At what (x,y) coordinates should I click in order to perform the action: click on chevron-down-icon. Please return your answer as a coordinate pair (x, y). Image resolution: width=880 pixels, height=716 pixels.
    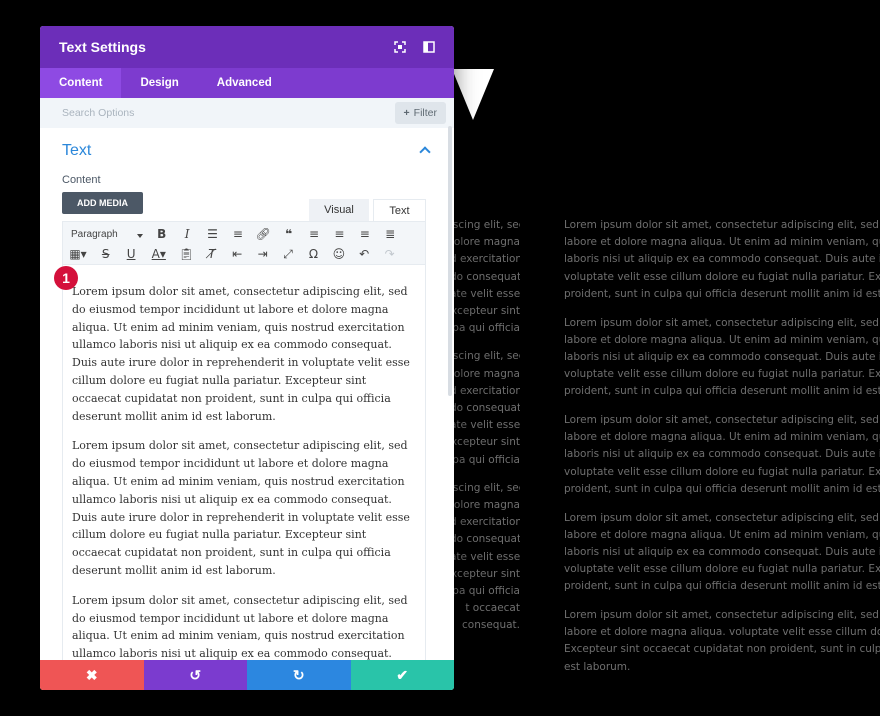
    Looking at the image, I should click on (140, 235).